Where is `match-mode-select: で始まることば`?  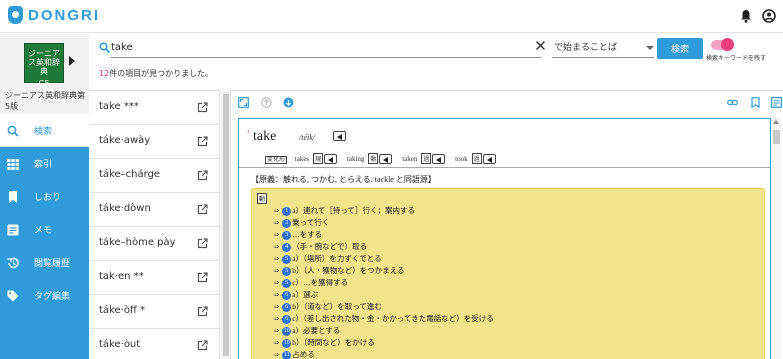
match-mode-select: で始まることば is located at coordinates (603, 48).